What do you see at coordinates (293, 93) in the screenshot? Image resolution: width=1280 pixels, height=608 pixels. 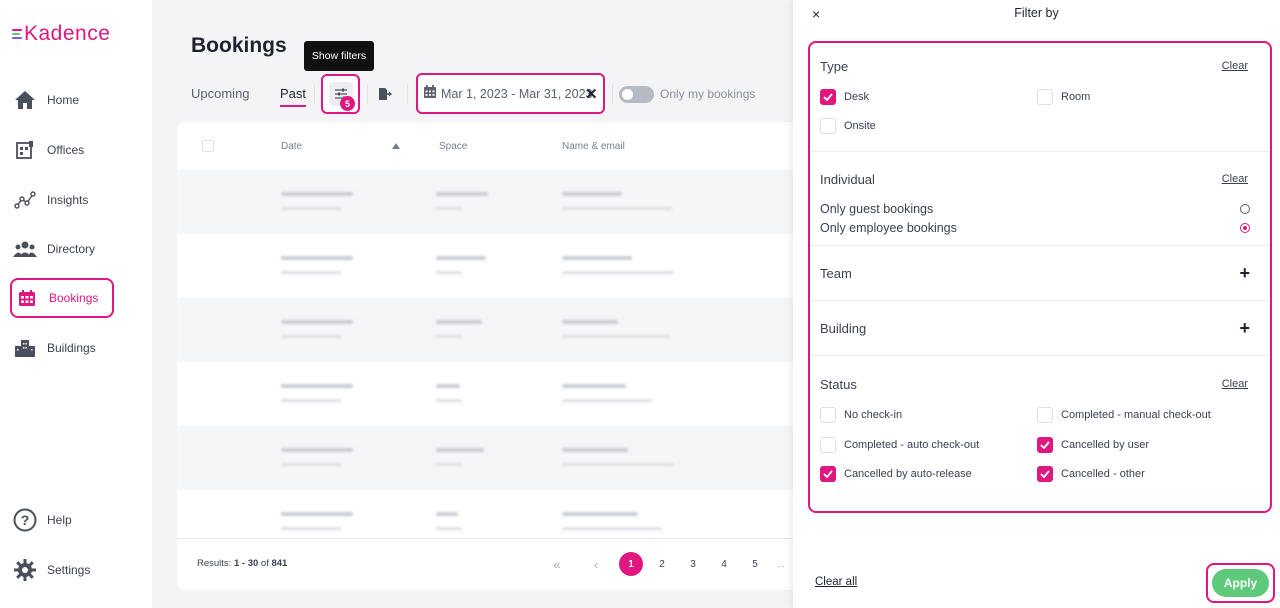 I see `tab-past: Past` at bounding box center [293, 93].